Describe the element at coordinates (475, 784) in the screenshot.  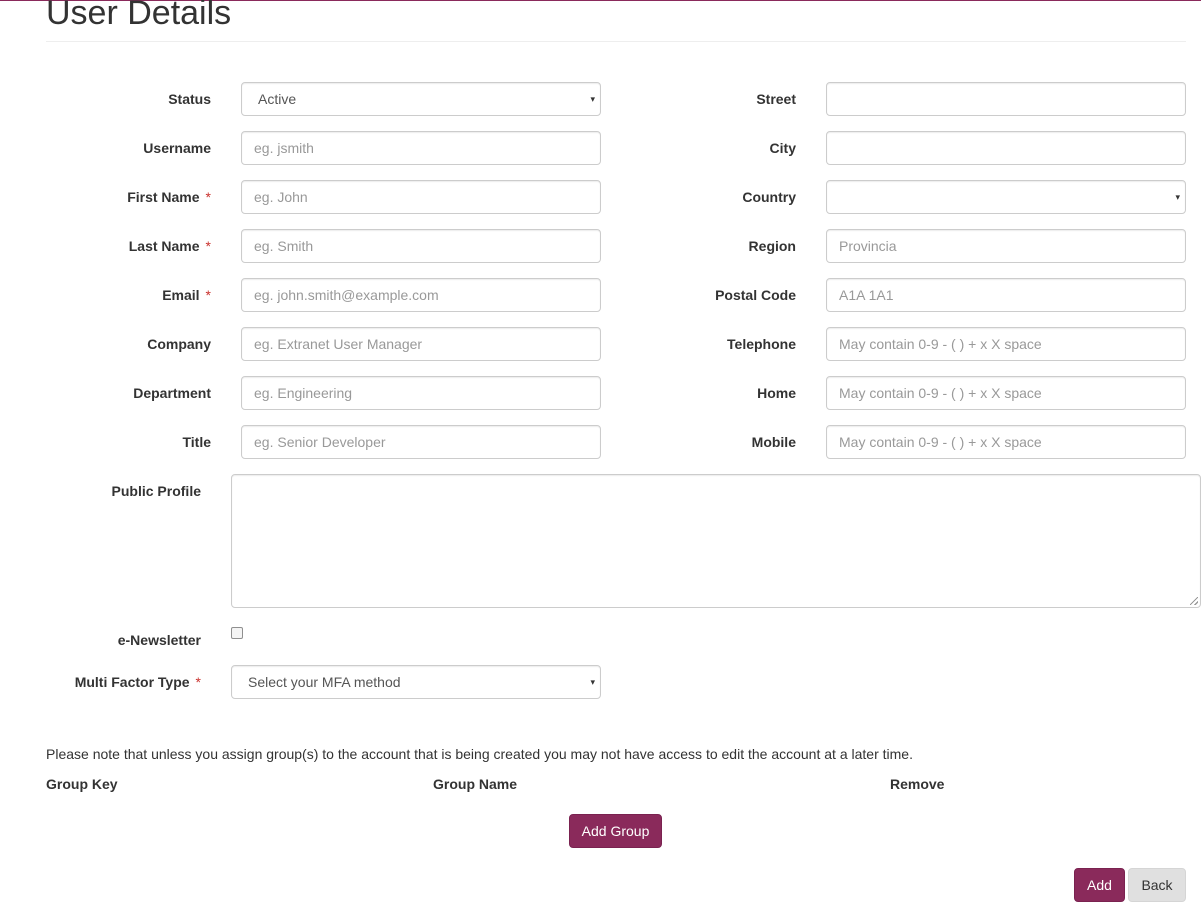
I see `group-name-column-header: Group Name` at that location.